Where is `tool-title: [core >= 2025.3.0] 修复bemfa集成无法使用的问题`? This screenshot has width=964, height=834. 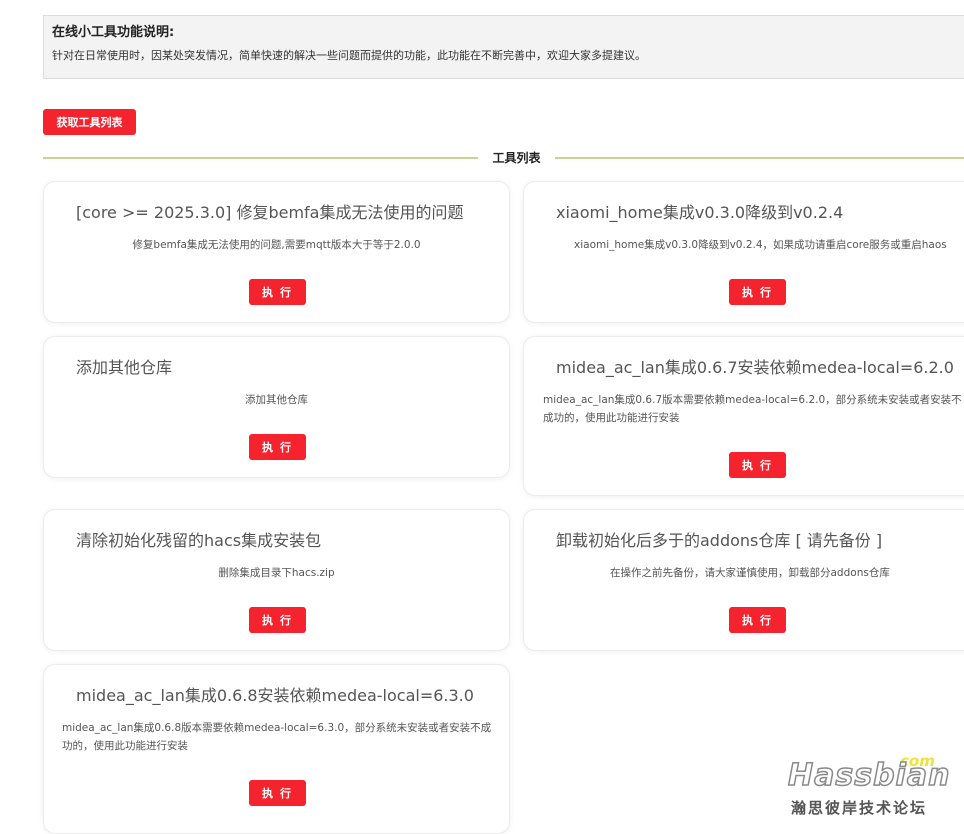 tool-title: [core >= 2025.3.0] 修复bemfa集成无法使用的问题 is located at coordinates (270, 212).